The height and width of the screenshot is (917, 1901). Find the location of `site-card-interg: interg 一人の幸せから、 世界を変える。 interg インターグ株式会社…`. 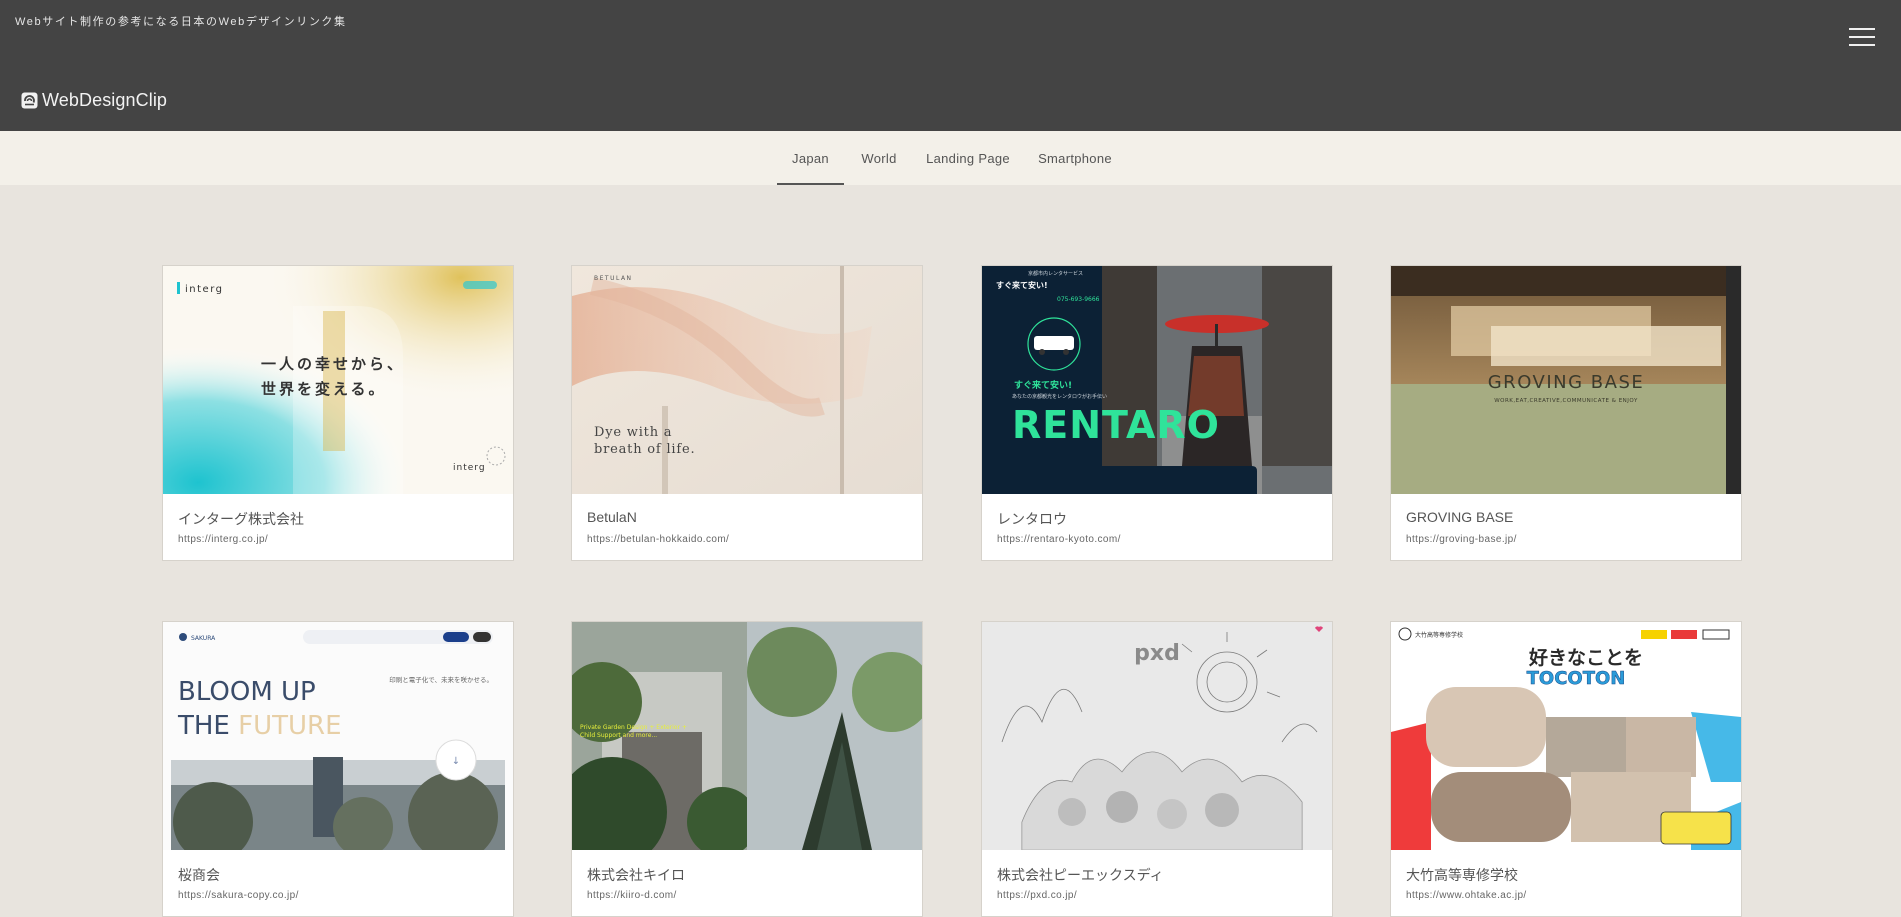

site-card-interg: interg 一人の幸せから、 世界を変える。 interg インターグ株式会社… is located at coordinates (338, 413).